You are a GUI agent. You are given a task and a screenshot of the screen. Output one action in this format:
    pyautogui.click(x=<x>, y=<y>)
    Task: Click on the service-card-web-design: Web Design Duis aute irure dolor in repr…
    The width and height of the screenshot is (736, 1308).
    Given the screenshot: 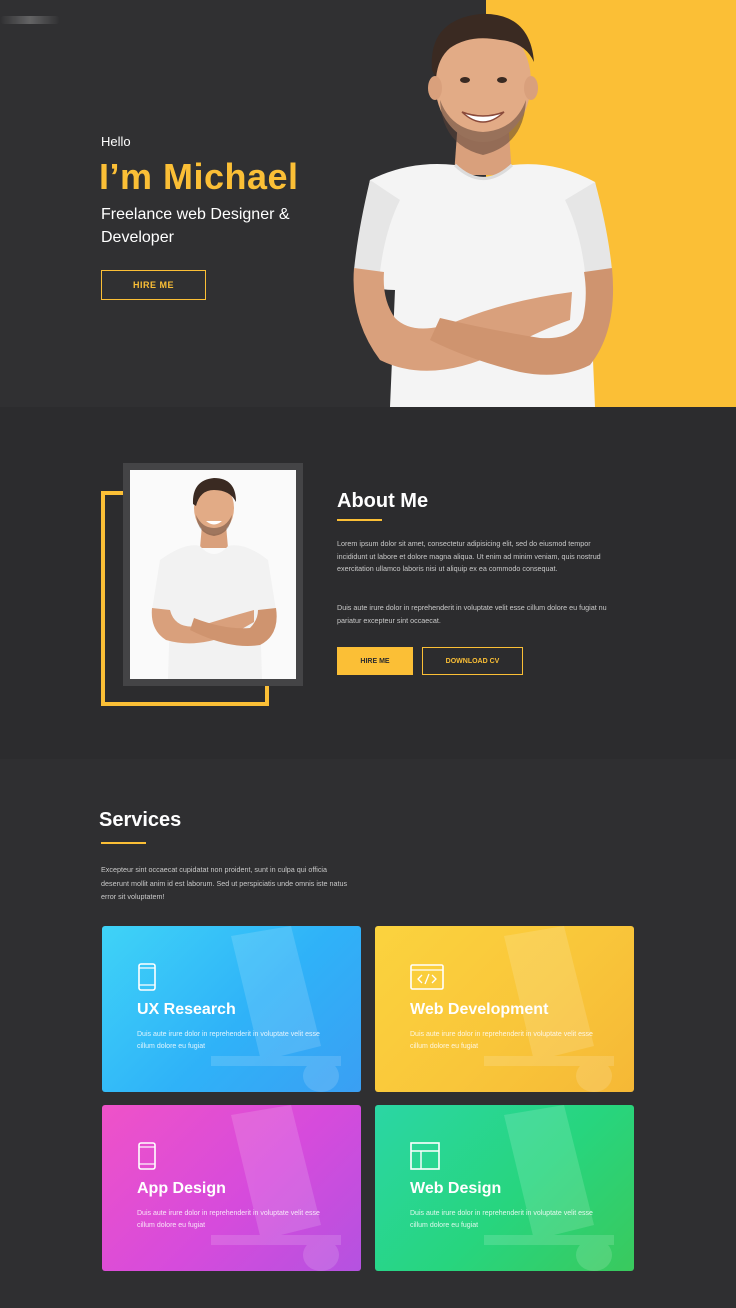 What is the action you would take?
    pyautogui.click(x=504, y=1188)
    